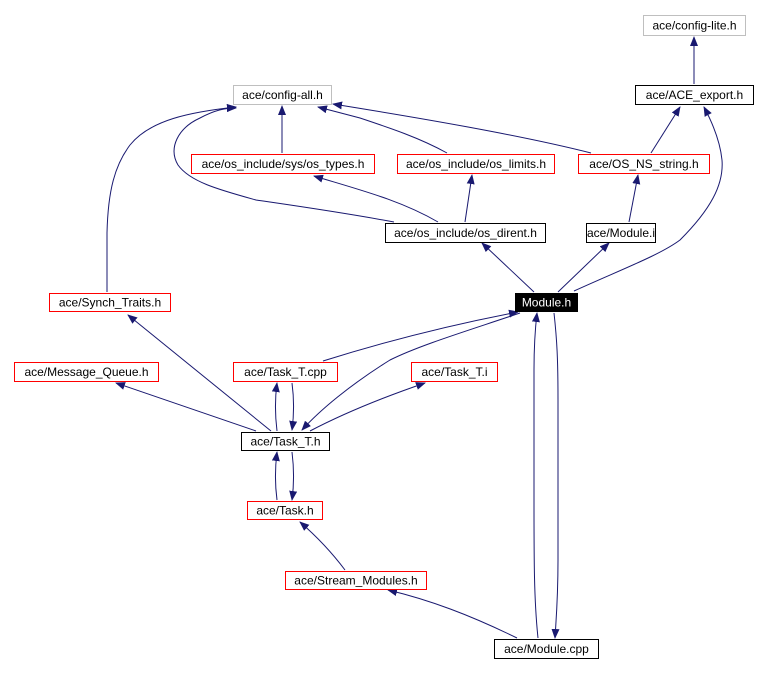 Image resolution: width=773 pixels, height=673 pixels. I want to click on node-label: ace/Message_Queue.h, so click(86, 372).